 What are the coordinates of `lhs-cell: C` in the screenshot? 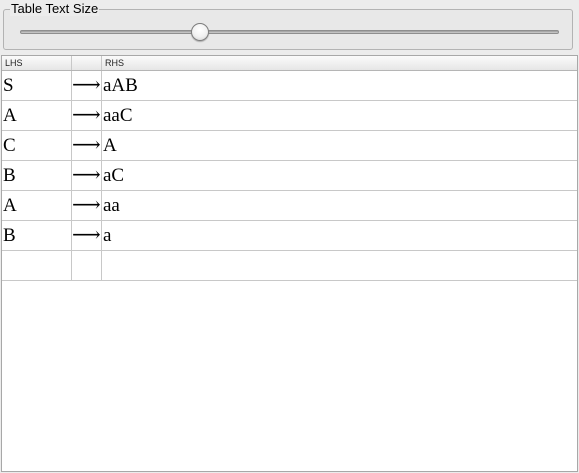 It's located at (37, 145).